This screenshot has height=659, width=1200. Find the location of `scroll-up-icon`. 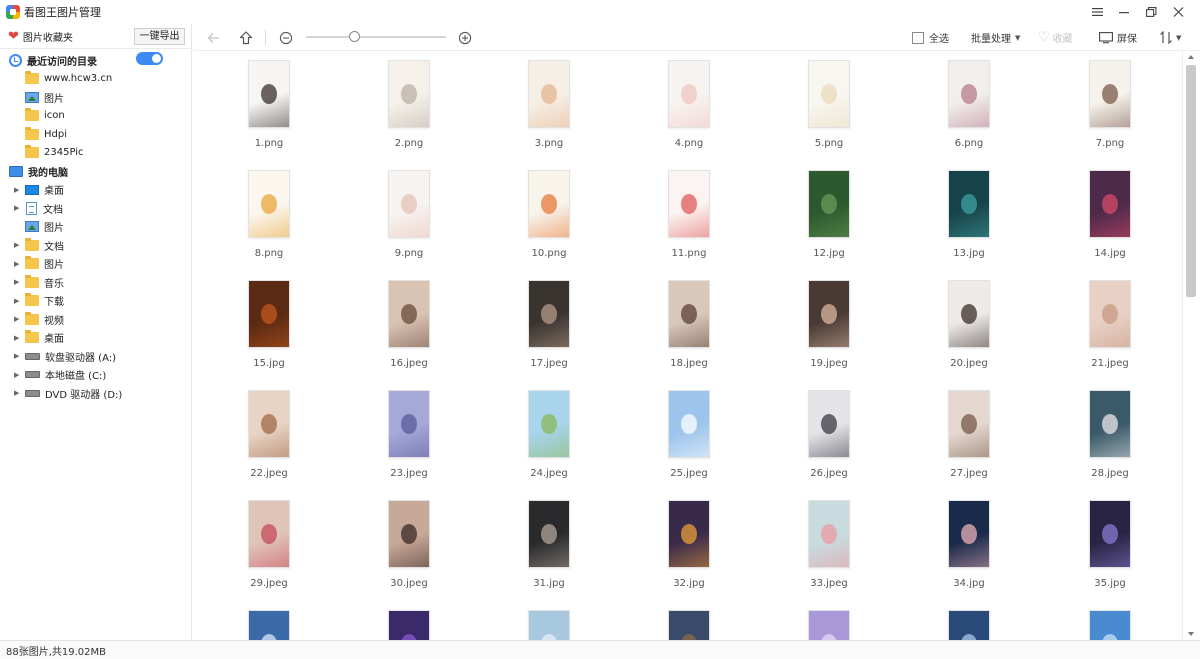

scroll-up-icon is located at coordinates (1191, 57).